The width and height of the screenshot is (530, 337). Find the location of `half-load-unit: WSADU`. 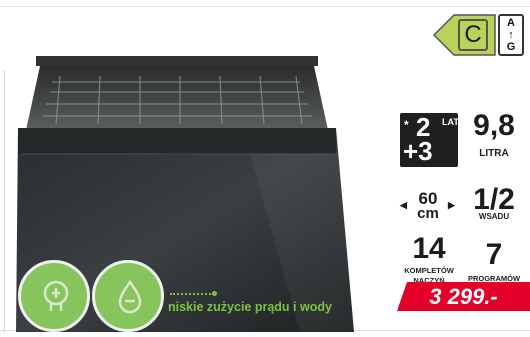

half-load-unit: WSADU is located at coordinates (494, 216).